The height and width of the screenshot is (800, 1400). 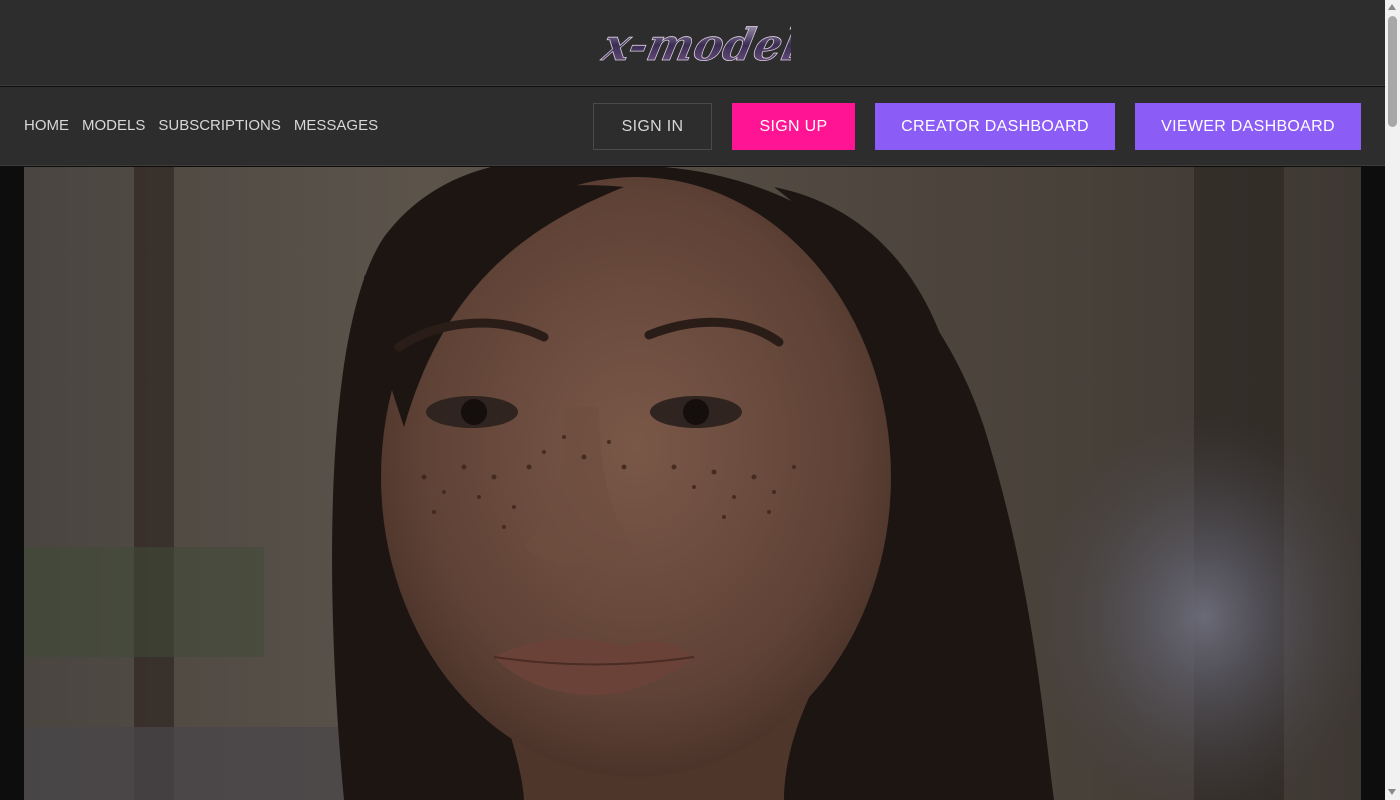 I want to click on x-models-logo: x-models, so click(x=713, y=42).